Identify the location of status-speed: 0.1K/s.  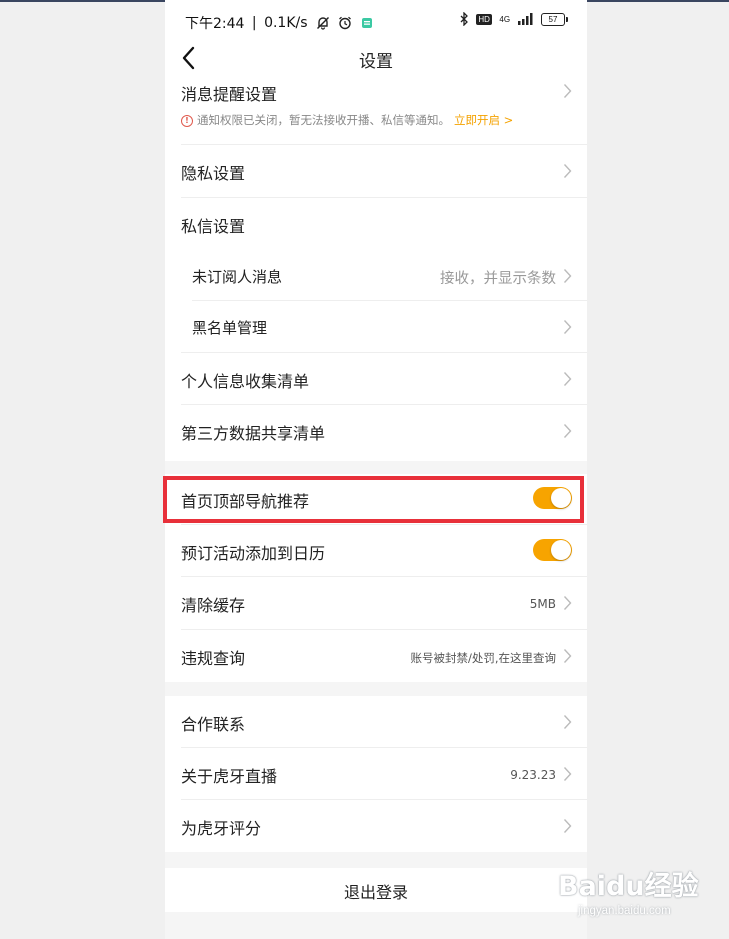
(286, 23).